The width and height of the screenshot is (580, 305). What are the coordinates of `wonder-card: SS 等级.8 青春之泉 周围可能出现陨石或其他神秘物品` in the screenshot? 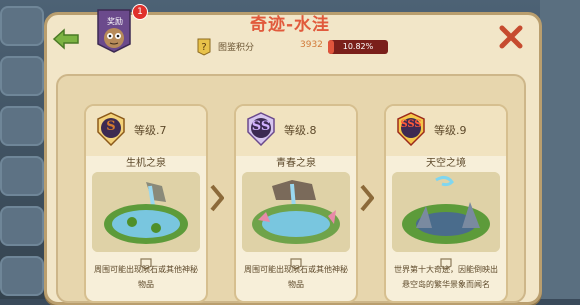 It's located at (296, 203).